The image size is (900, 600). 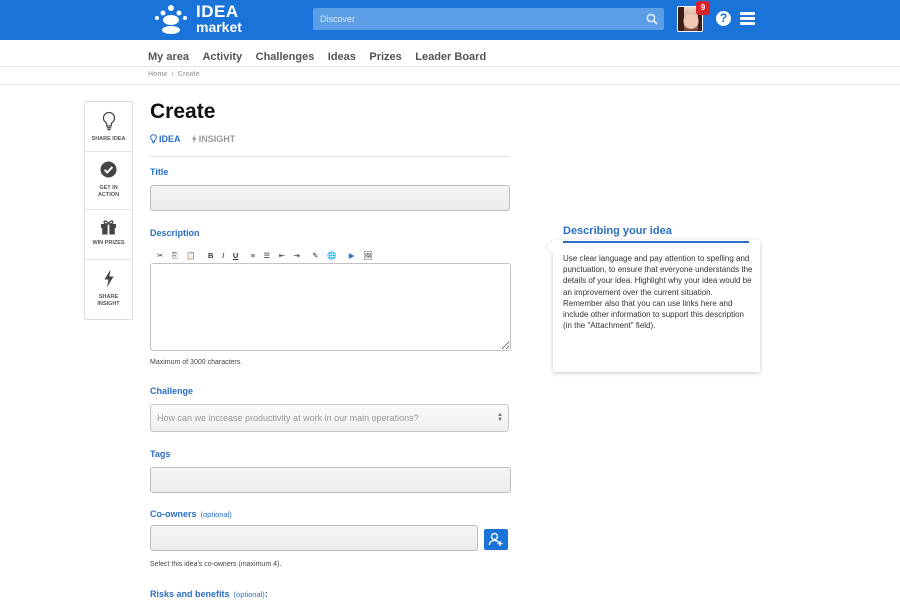 I want to click on title-input, so click(x=330, y=198).